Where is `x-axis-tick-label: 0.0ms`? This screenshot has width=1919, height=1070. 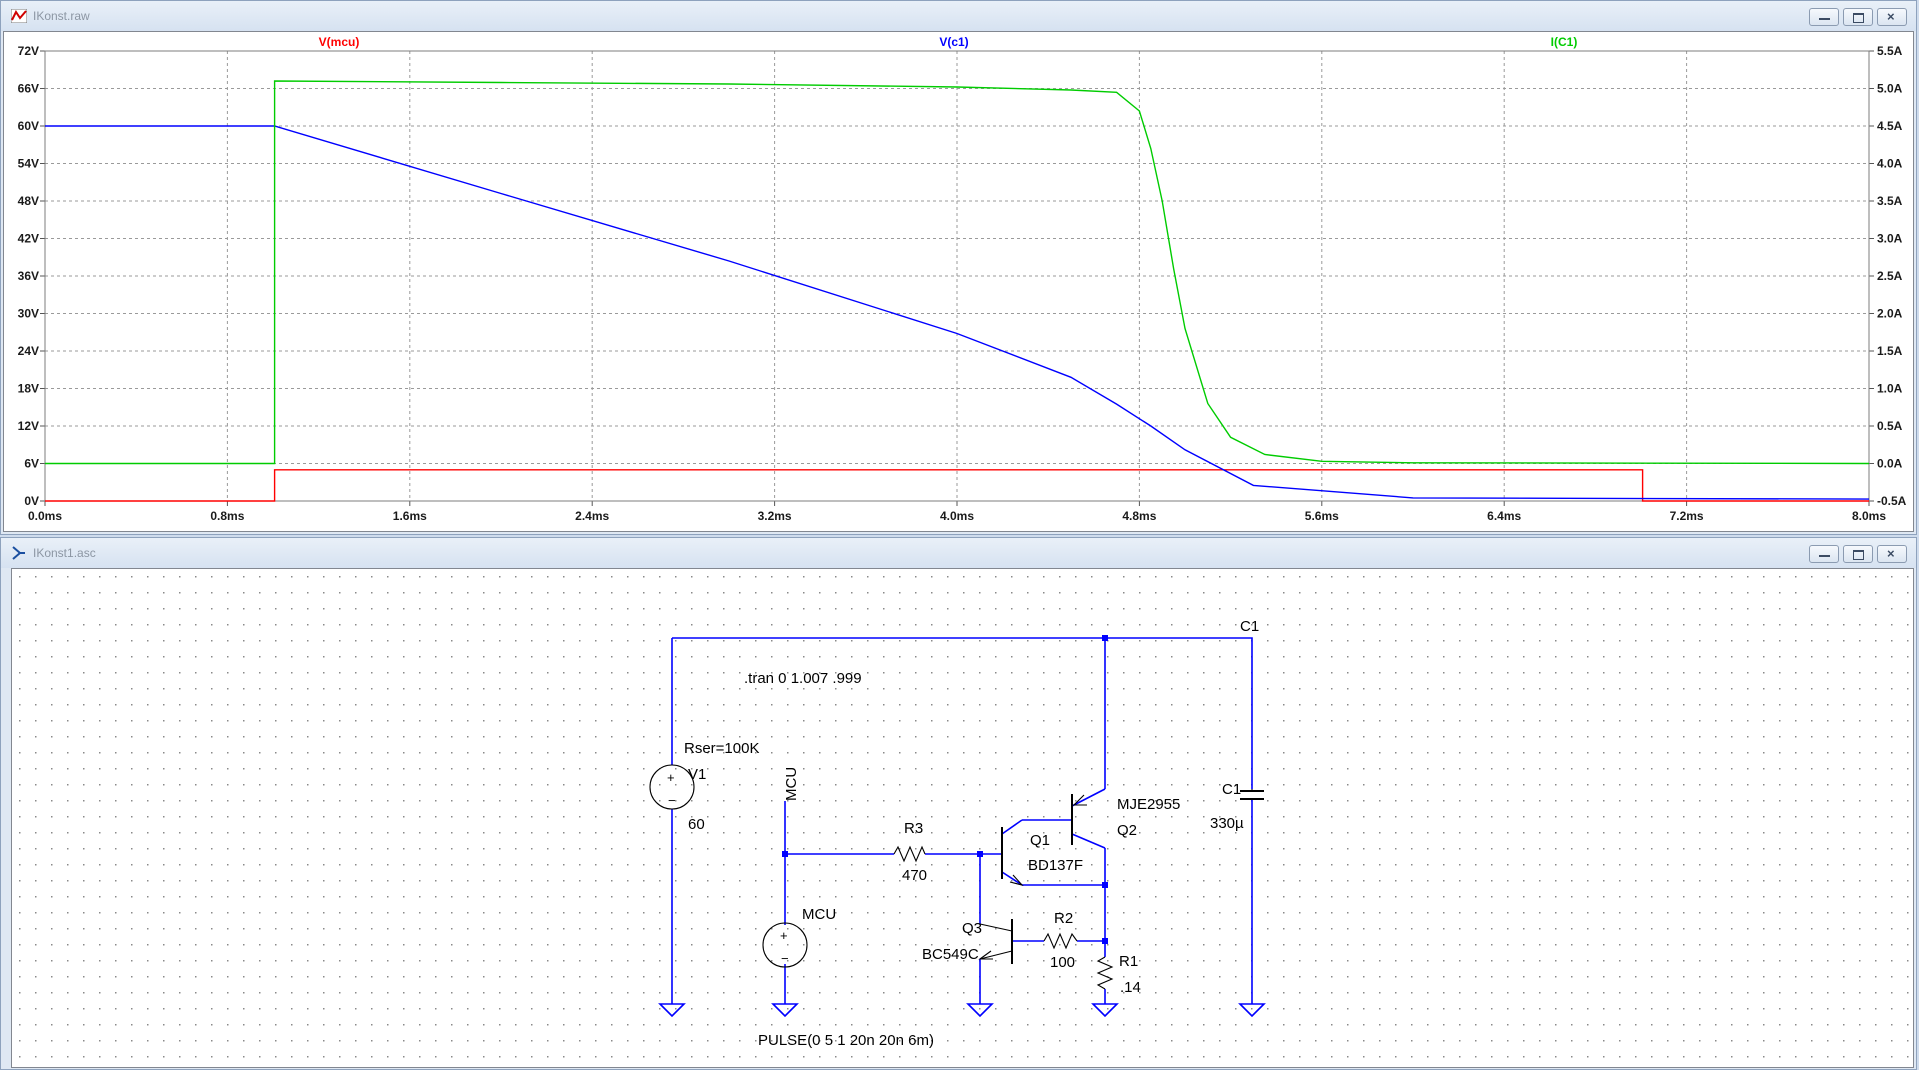
x-axis-tick-label: 0.0ms is located at coordinates (45, 516).